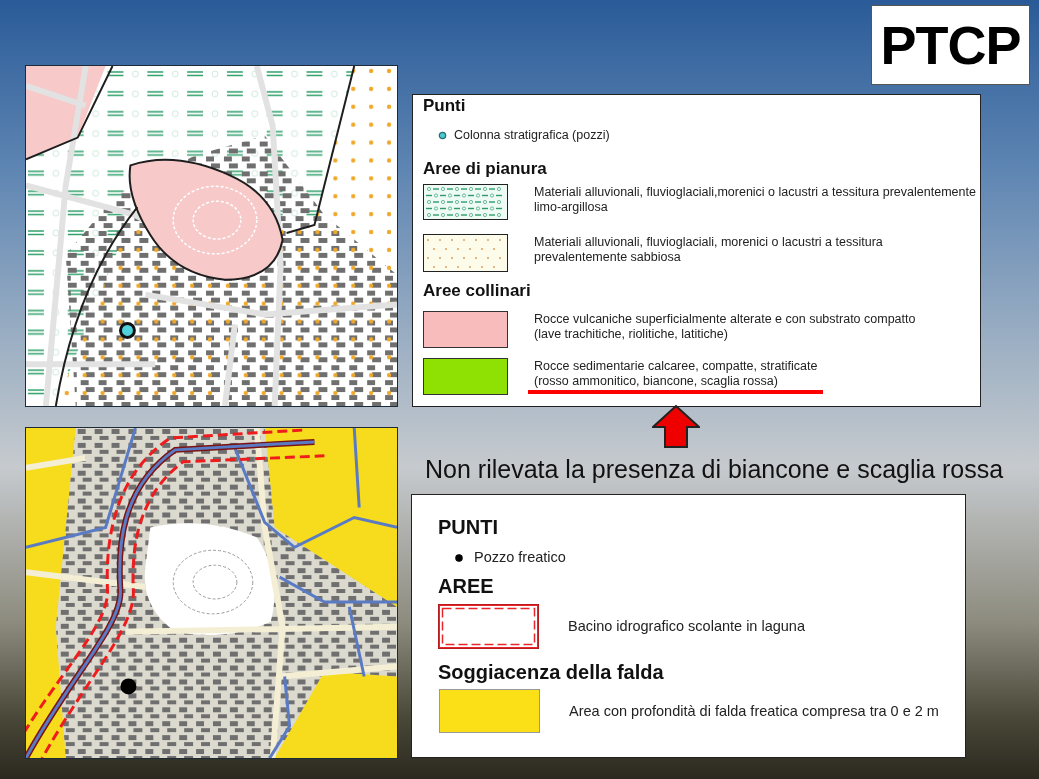 This screenshot has height=779, width=1039. What do you see at coordinates (551, 672) in the screenshot?
I see `legend-heading: Soggiacenza della falda` at bounding box center [551, 672].